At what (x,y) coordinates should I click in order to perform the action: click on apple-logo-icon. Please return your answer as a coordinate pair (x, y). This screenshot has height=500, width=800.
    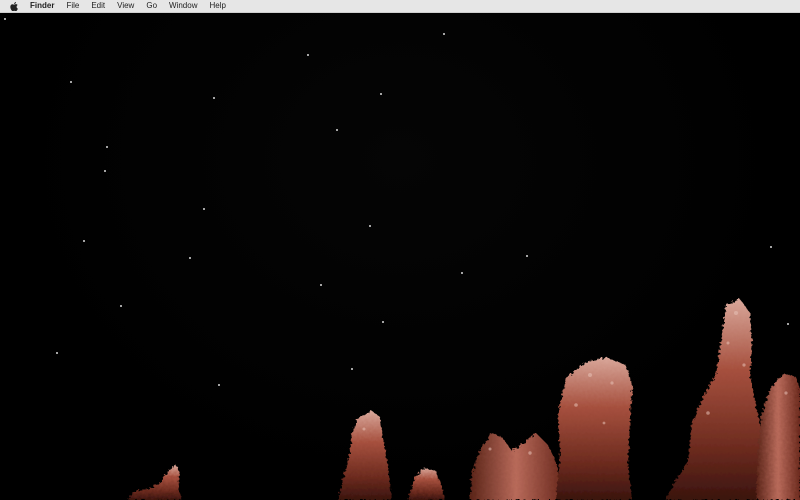
    Looking at the image, I should click on (14, 6).